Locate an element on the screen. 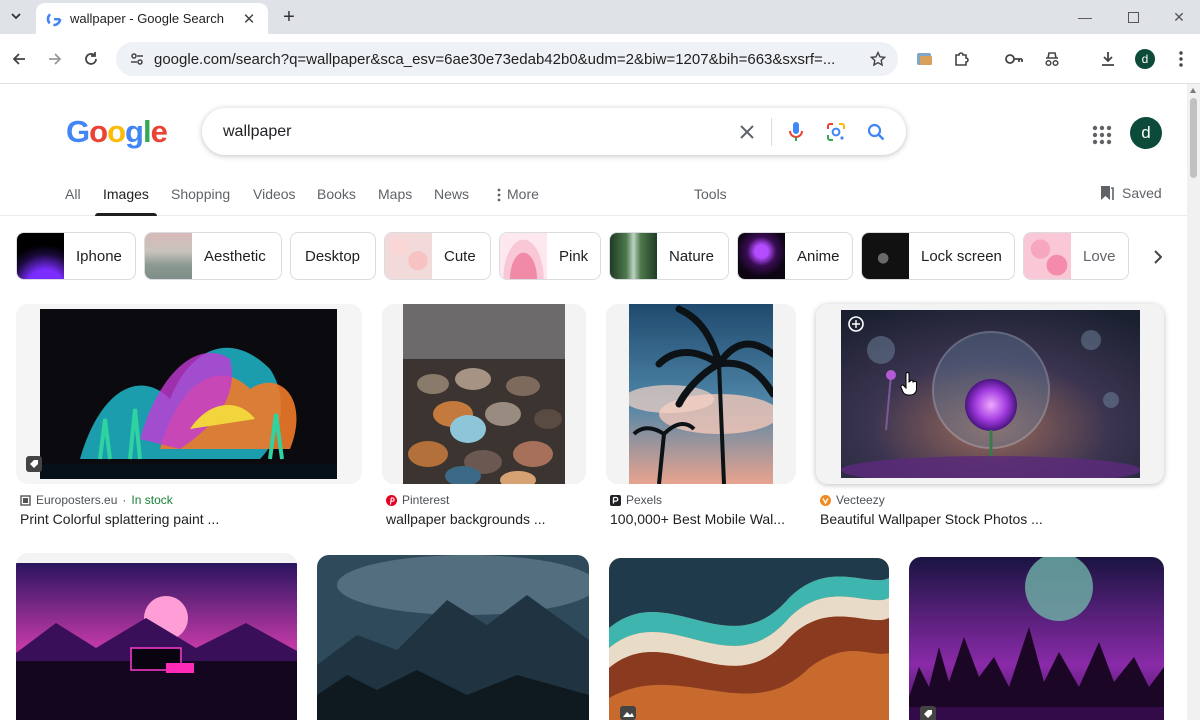 This screenshot has width=1200, height=720. tab-shopping: Shopping is located at coordinates (200, 201).